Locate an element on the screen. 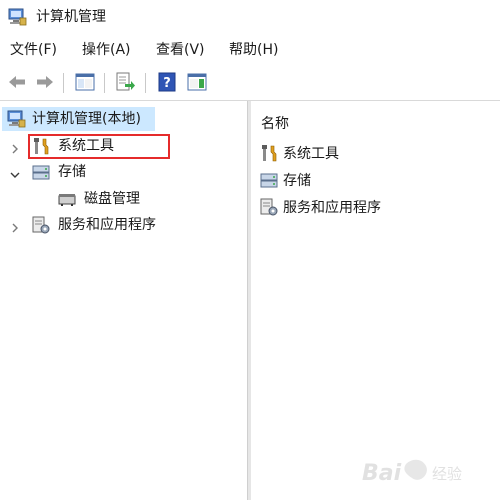  list-item-services-apps: 服务和应用程序 is located at coordinates (374, 208).